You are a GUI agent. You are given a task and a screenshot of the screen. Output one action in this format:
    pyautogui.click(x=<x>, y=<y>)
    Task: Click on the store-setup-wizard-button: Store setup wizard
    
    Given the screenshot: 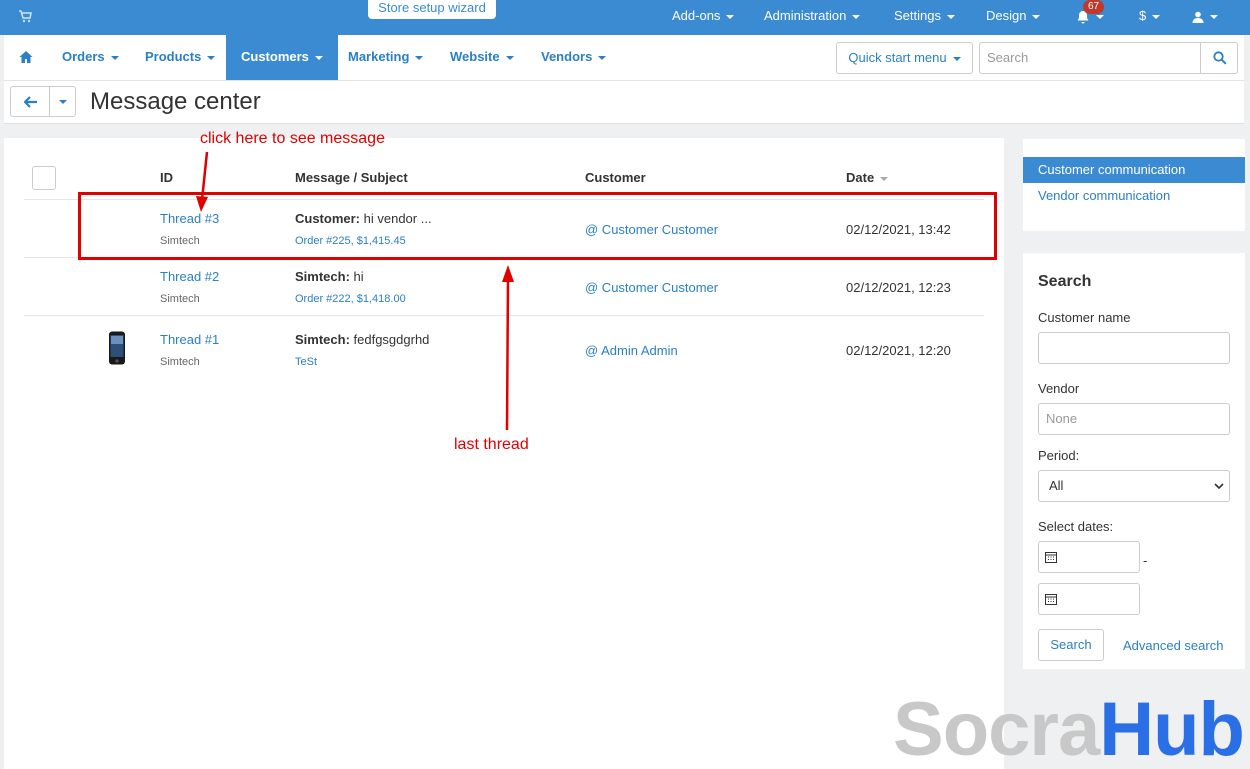 What is the action you would take?
    pyautogui.click(x=432, y=9)
    